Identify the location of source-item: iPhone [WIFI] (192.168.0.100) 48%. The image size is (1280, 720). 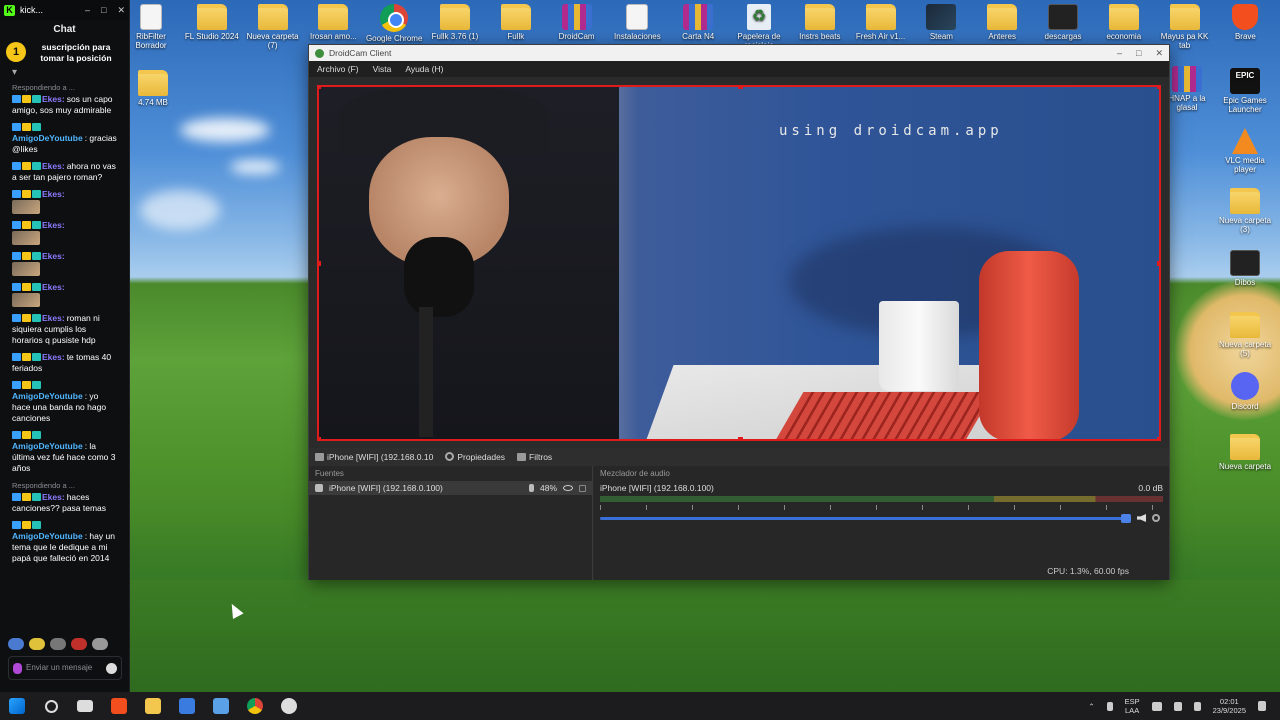
(450, 488).